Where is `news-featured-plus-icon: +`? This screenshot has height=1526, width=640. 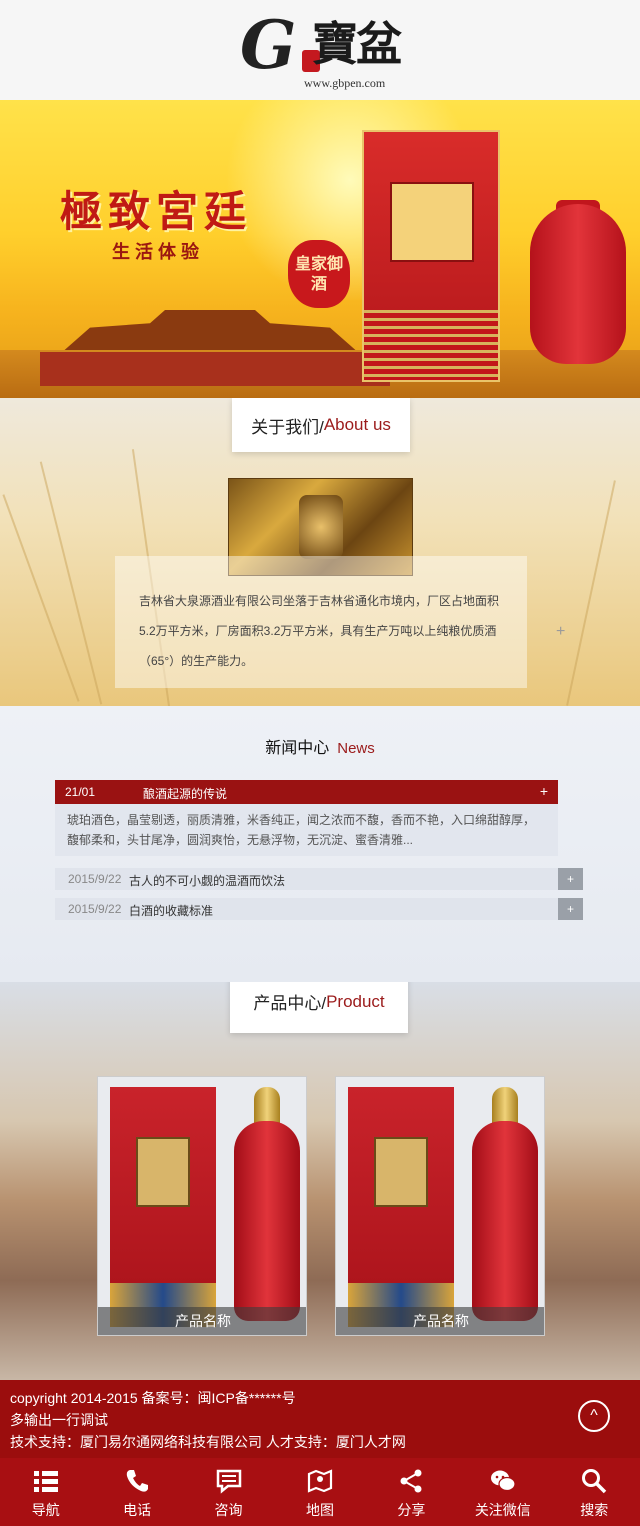 news-featured-plus-icon: + is located at coordinates (544, 791).